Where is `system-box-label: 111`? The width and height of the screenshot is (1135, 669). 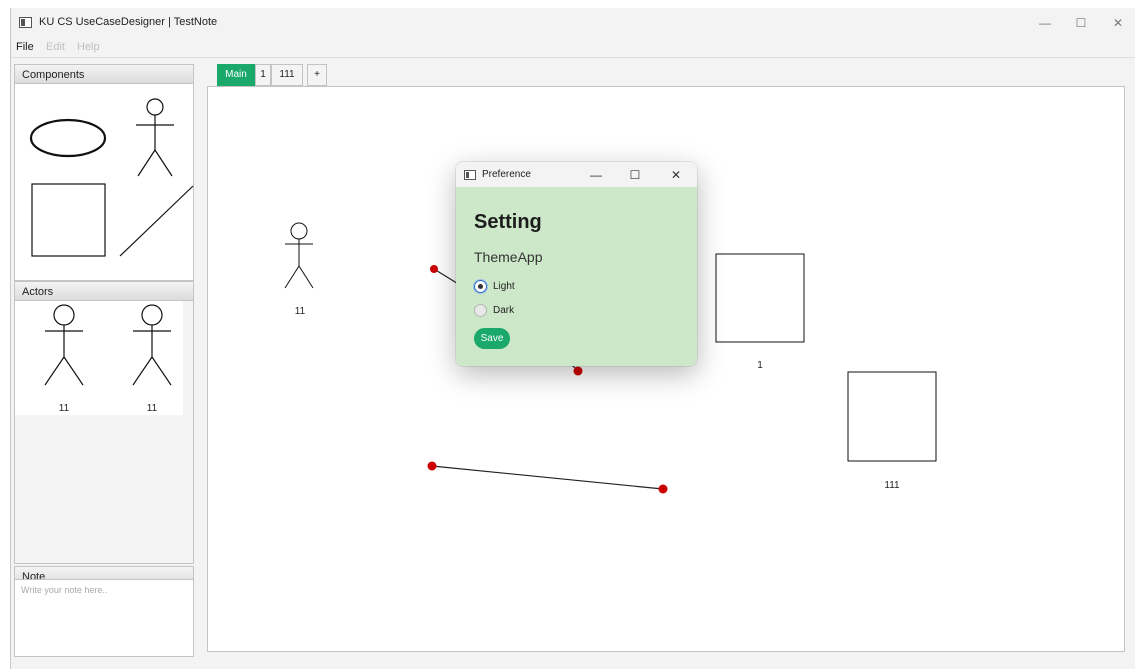
system-box-label: 111 is located at coordinates (892, 485).